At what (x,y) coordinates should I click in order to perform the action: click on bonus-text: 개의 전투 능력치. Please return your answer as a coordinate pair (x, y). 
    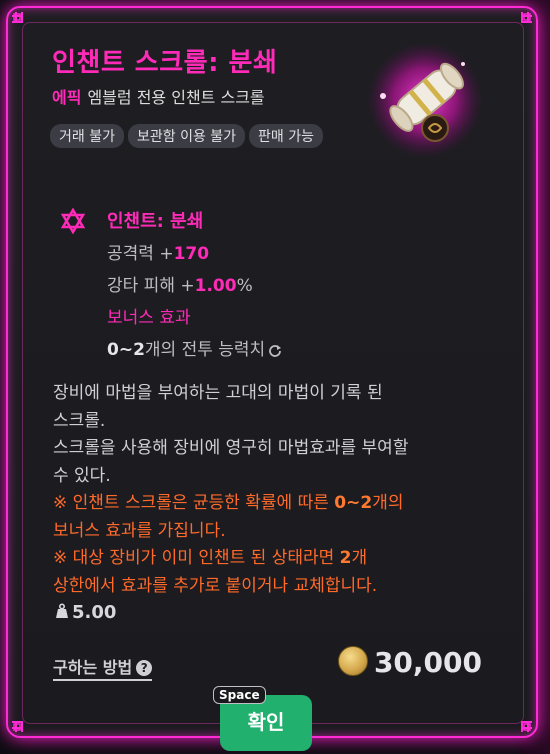
    Looking at the image, I should click on (205, 350).